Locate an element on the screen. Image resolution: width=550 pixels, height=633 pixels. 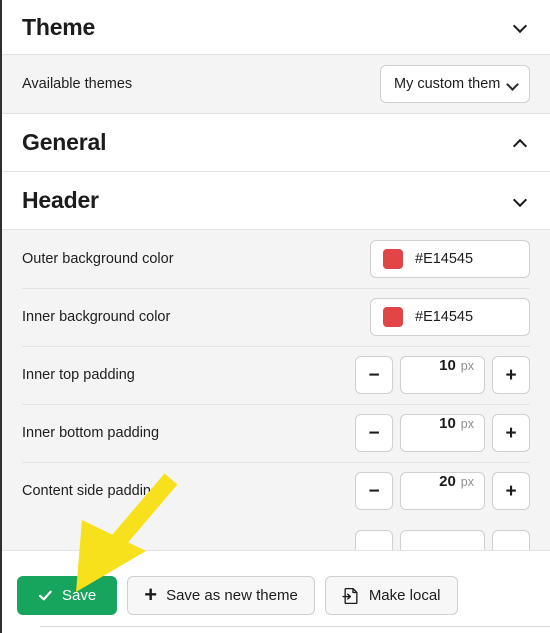
save-button-label: Save is located at coordinates (79, 595).